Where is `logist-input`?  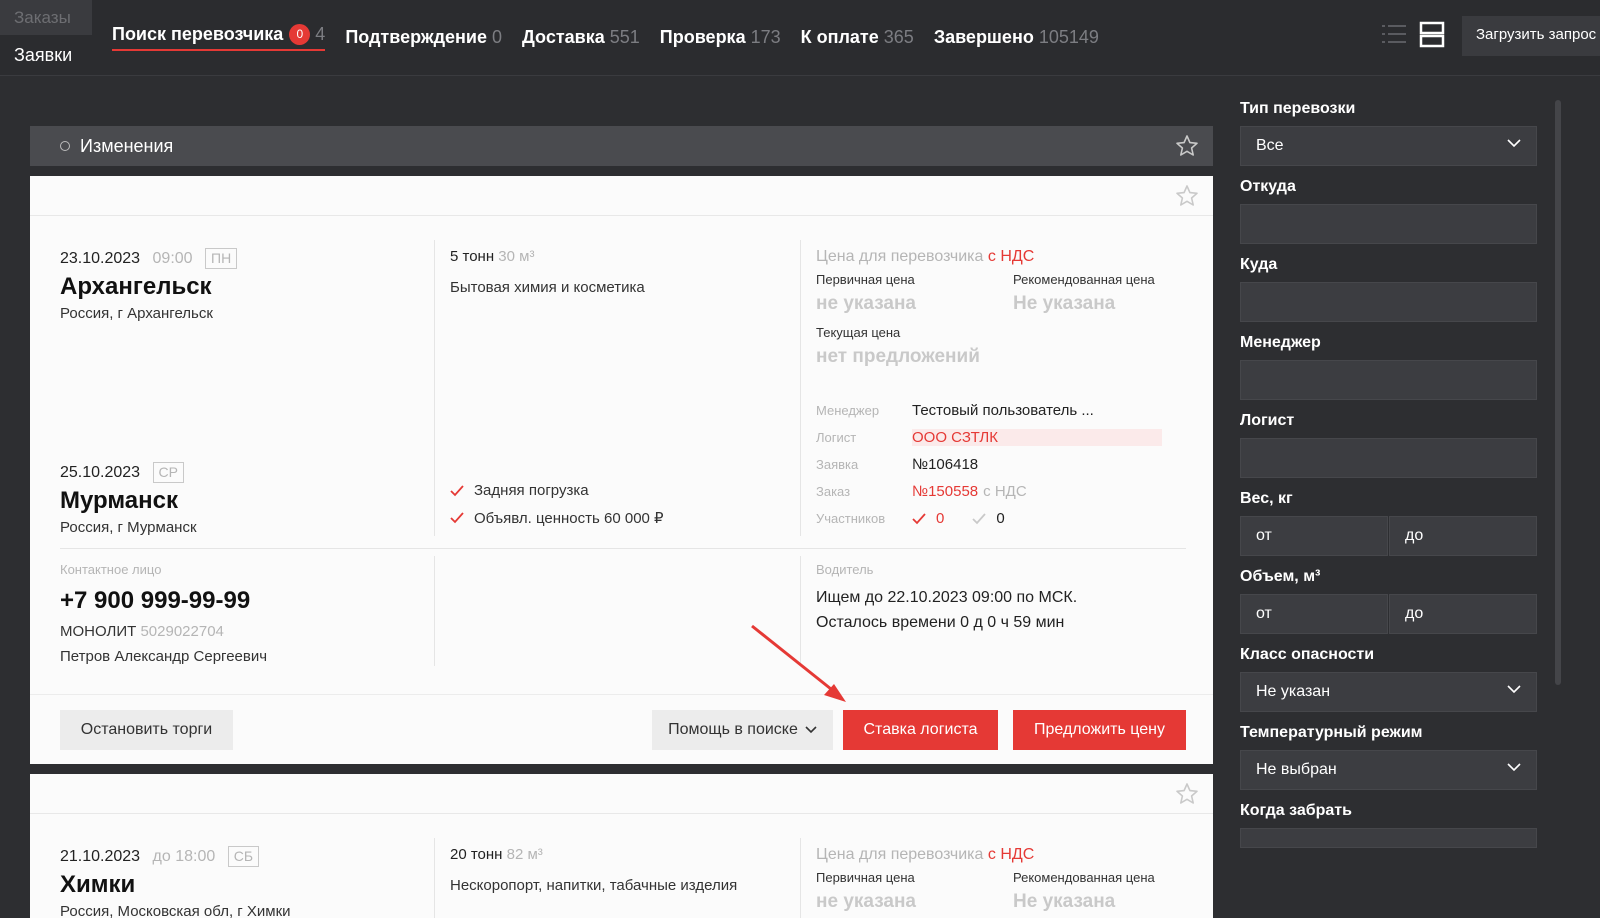
logist-input is located at coordinates (1388, 458).